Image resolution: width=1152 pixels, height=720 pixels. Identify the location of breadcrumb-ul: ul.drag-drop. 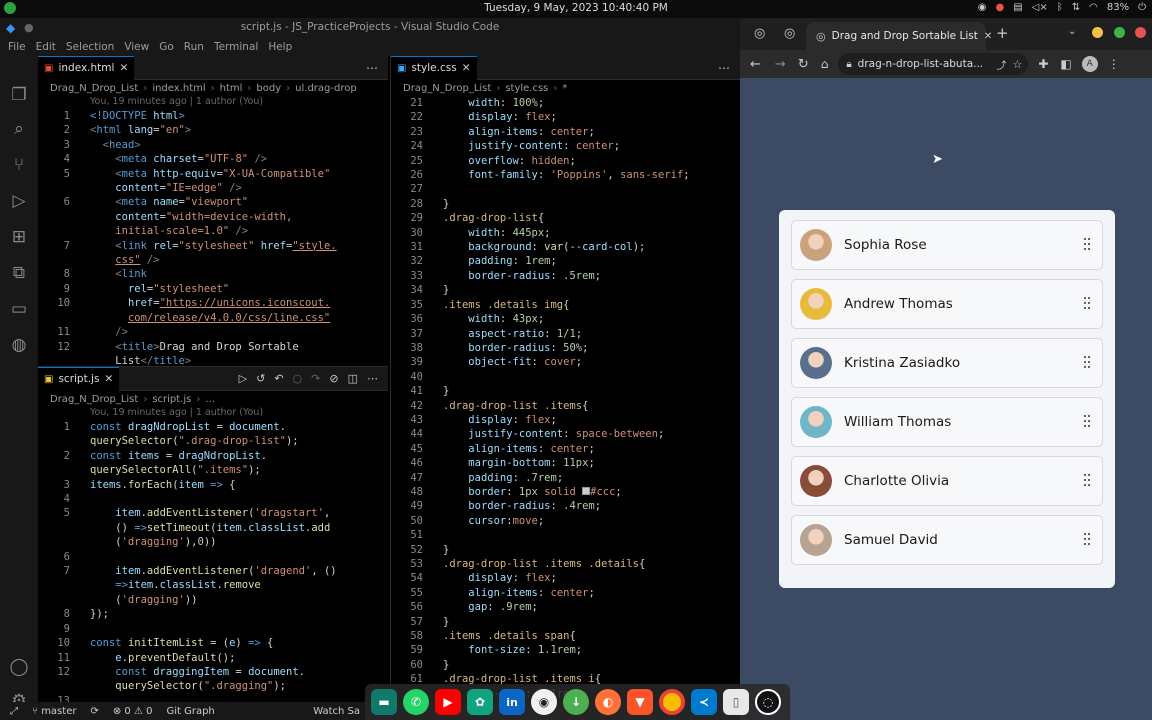
(326, 88).